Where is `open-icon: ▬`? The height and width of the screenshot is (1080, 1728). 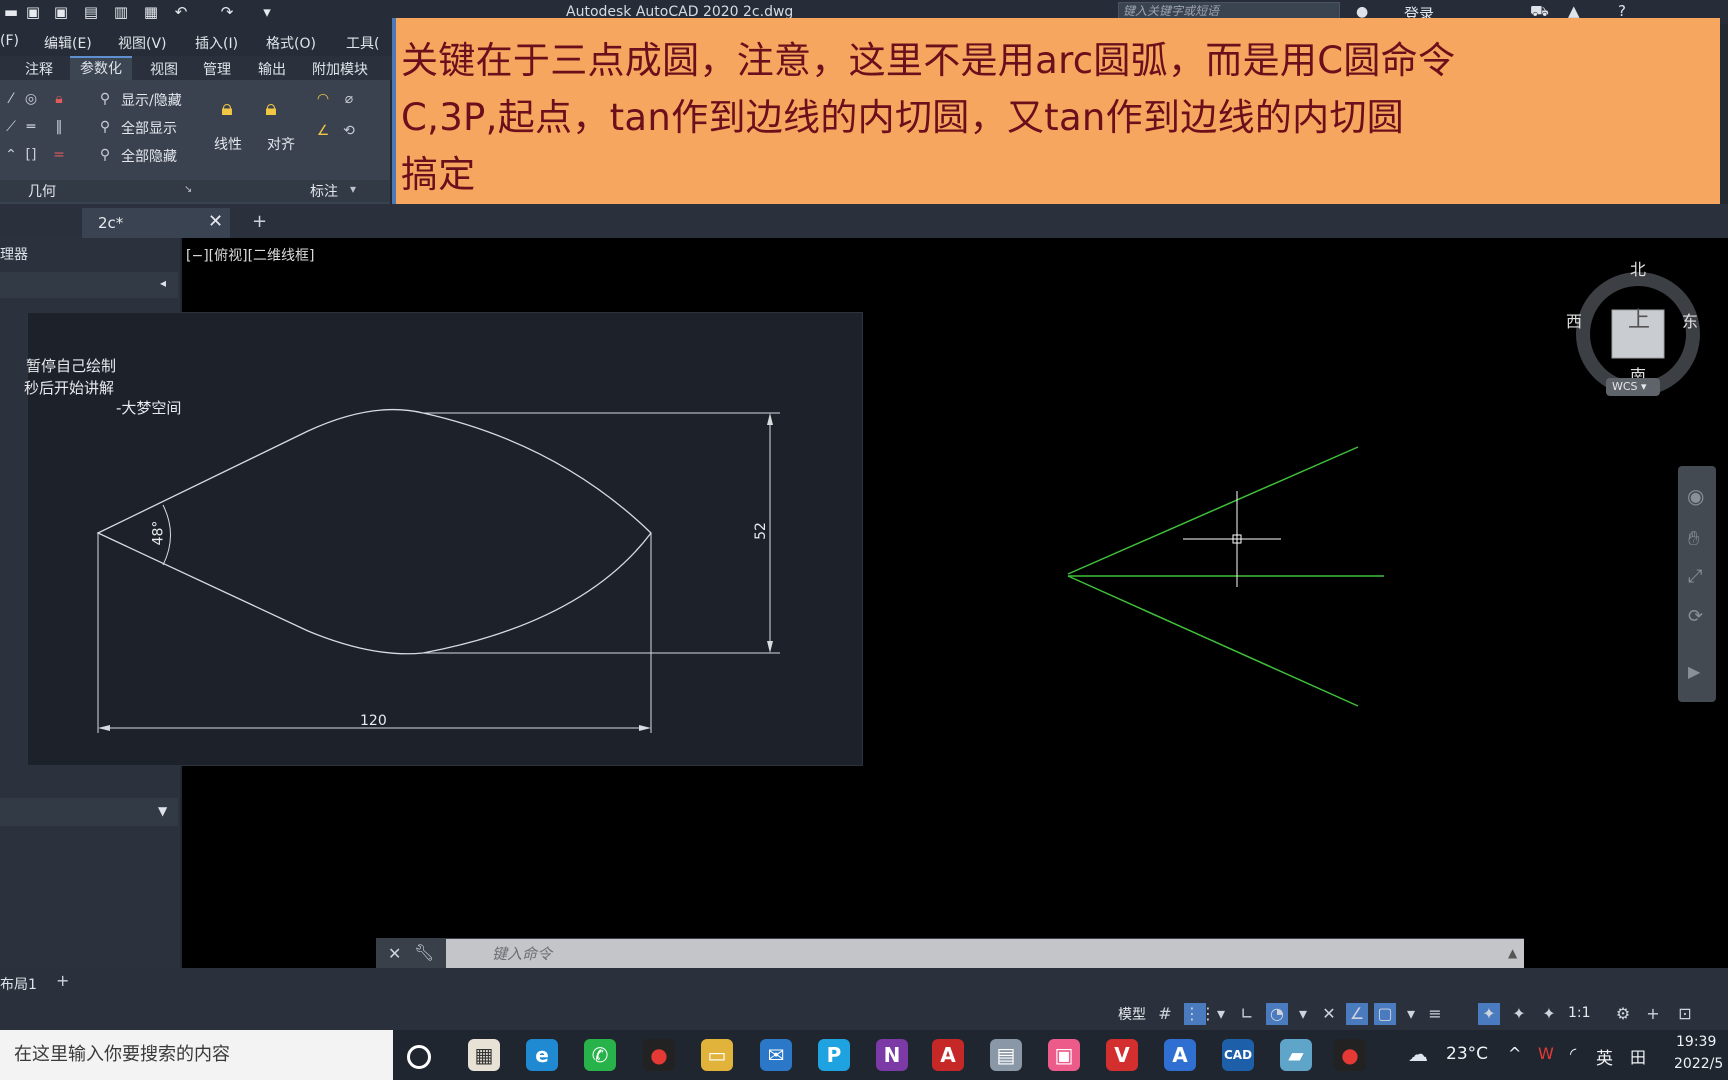
open-icon: ▬ is located at coordinates (11, 12).